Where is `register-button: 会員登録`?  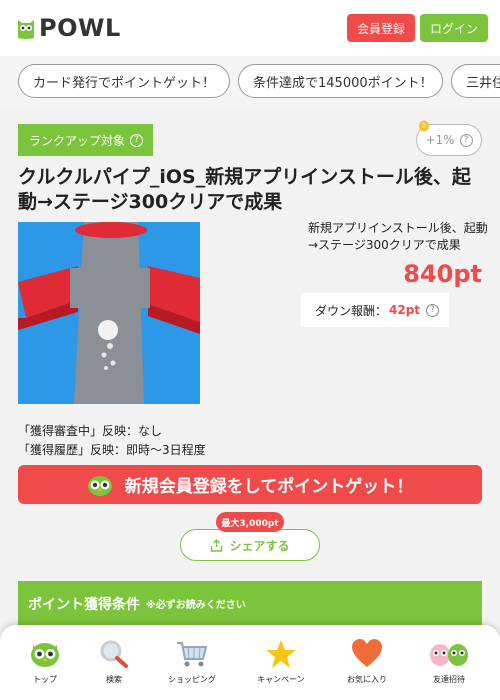
register-button: 会員登録 is located at coordinates (381, 28).